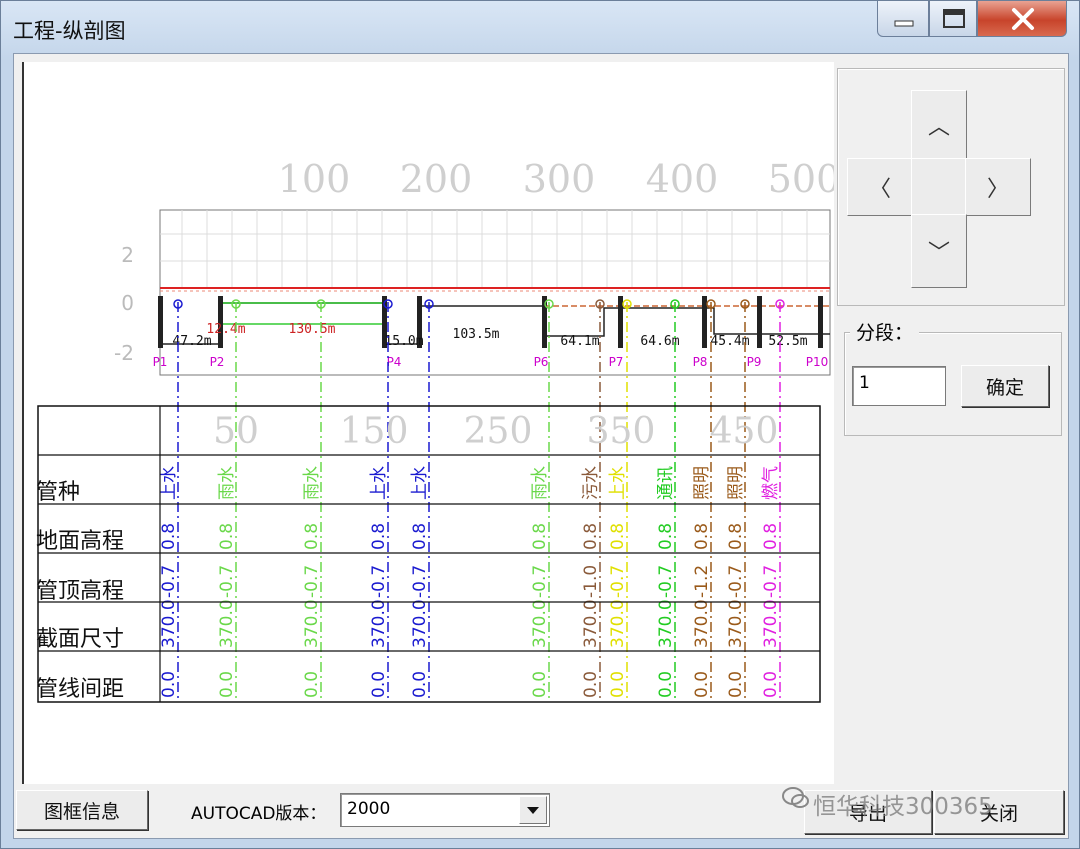  What do you see at coordinates (559, 179) in the screenshot?
I see `top-ruler-label: 300` at bounding box center [559, 179].